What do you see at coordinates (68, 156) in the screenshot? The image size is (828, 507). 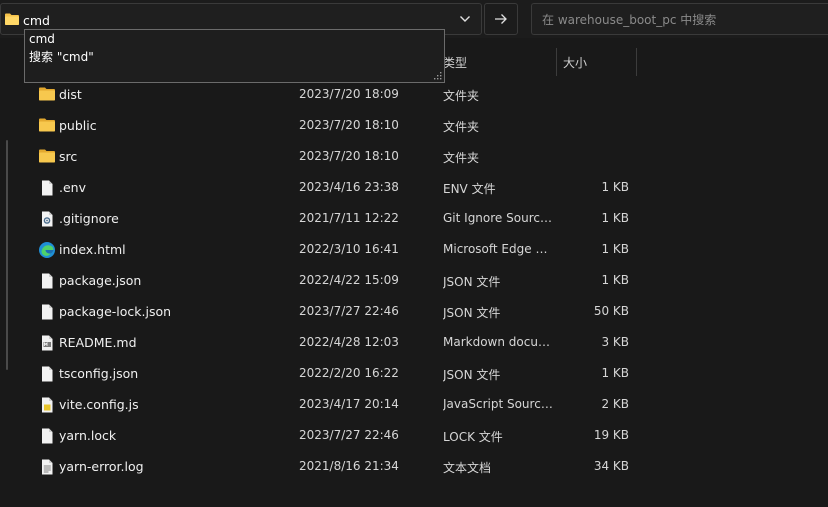 I see `file-name: src` at bounding box center [68, 156].